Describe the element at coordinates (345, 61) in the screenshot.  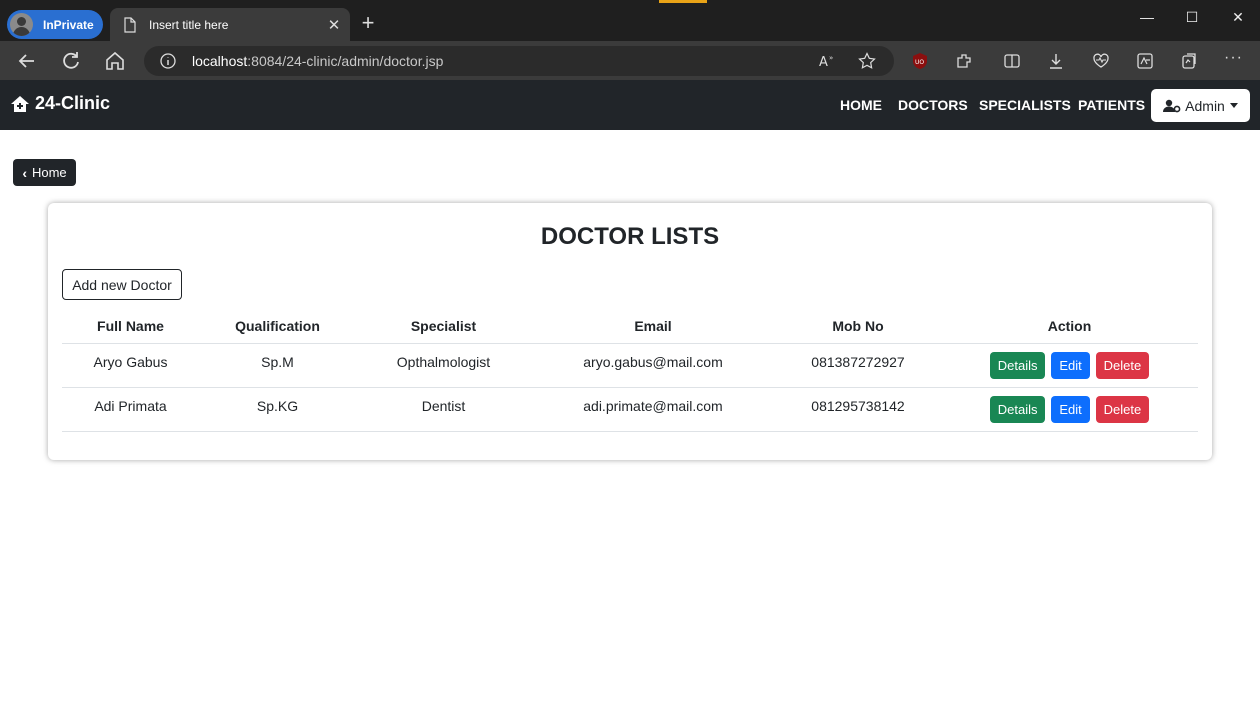
I see `url-path: :8084/24-clinic/admin/doctor.jsp` at that location.